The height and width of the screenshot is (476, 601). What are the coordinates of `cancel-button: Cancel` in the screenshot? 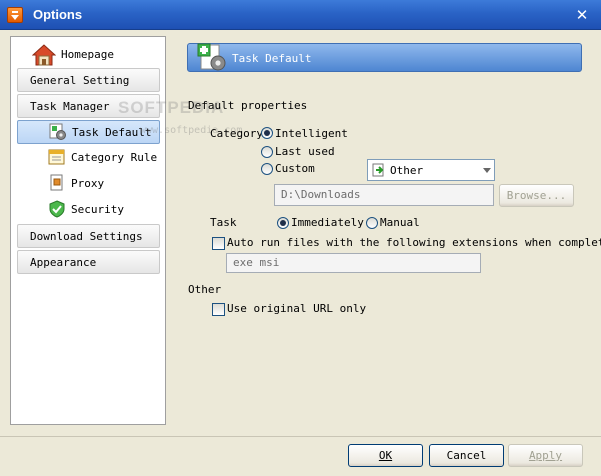 It's located at (466, 455).